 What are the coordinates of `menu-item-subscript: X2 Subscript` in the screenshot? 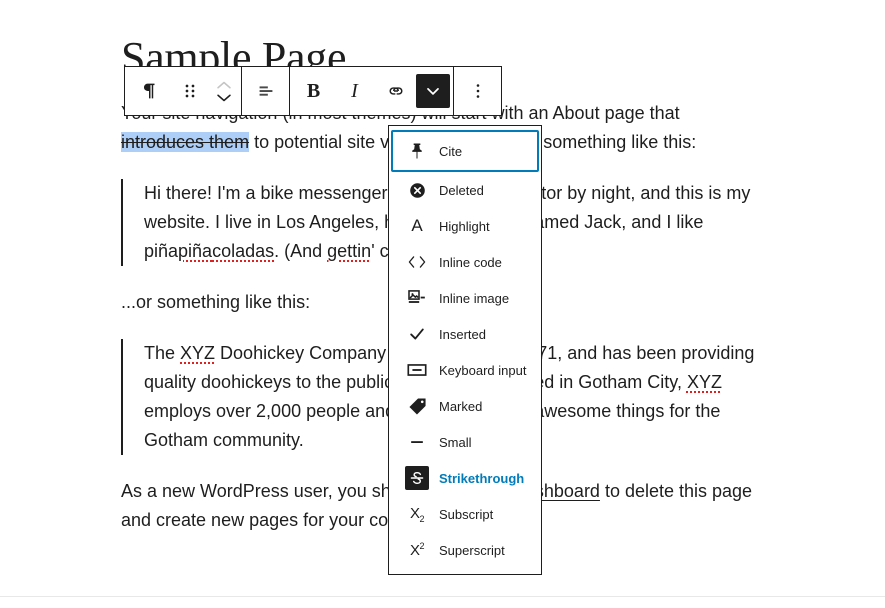 It's located at (465, 514).